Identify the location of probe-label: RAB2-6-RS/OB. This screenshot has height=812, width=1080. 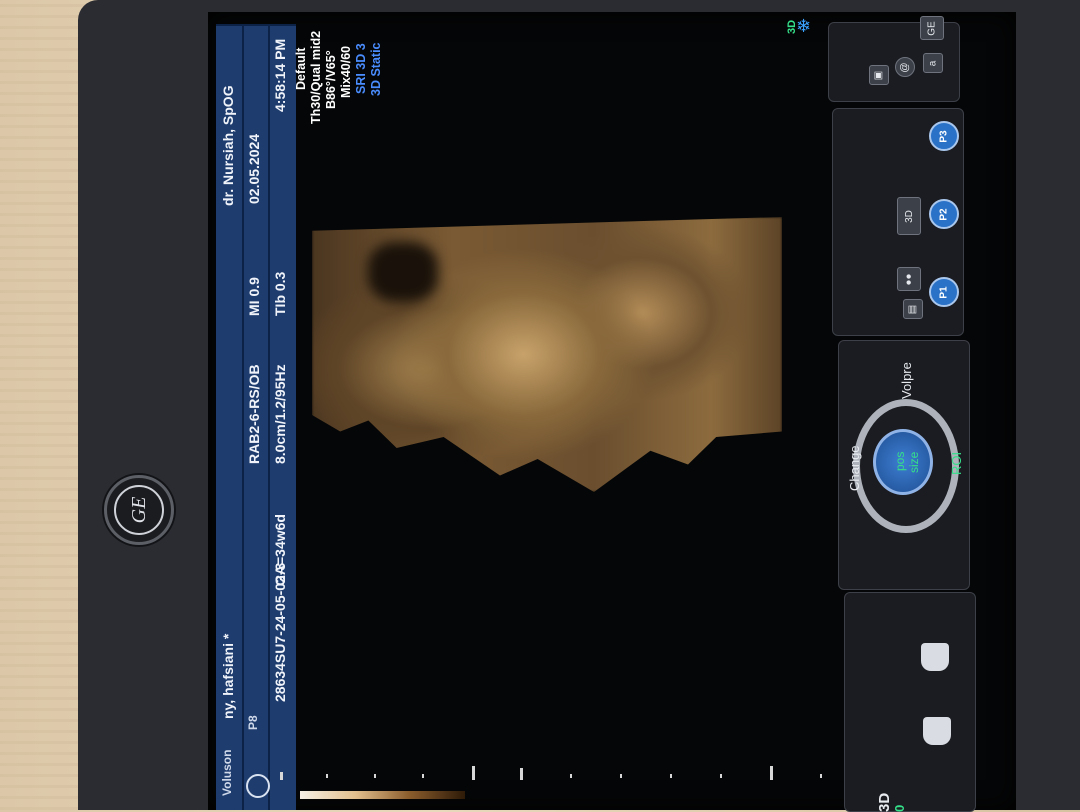
(254, 414).